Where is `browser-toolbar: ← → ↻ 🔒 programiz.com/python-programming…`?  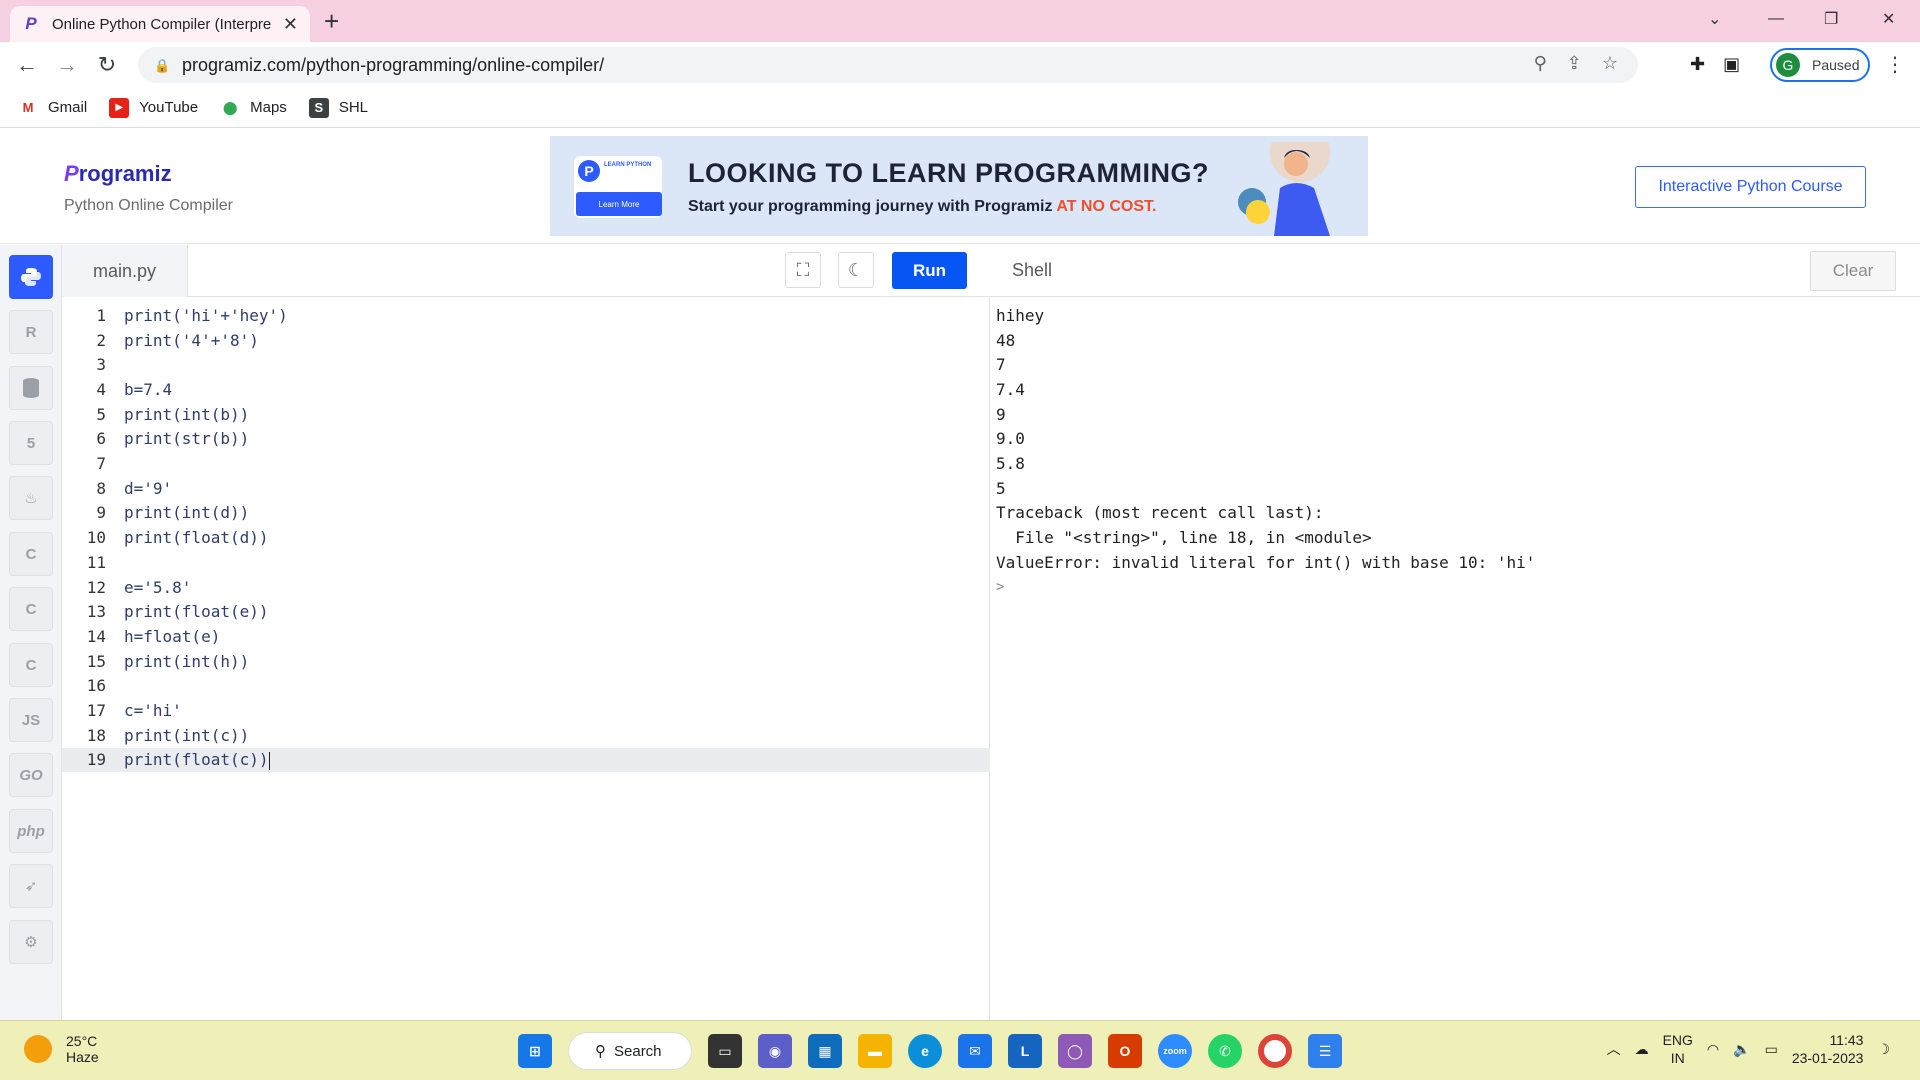
browser-toolbar: ← → ↻ 🔒 programiz.com/python-programming… is located at coordinates (960, 65).